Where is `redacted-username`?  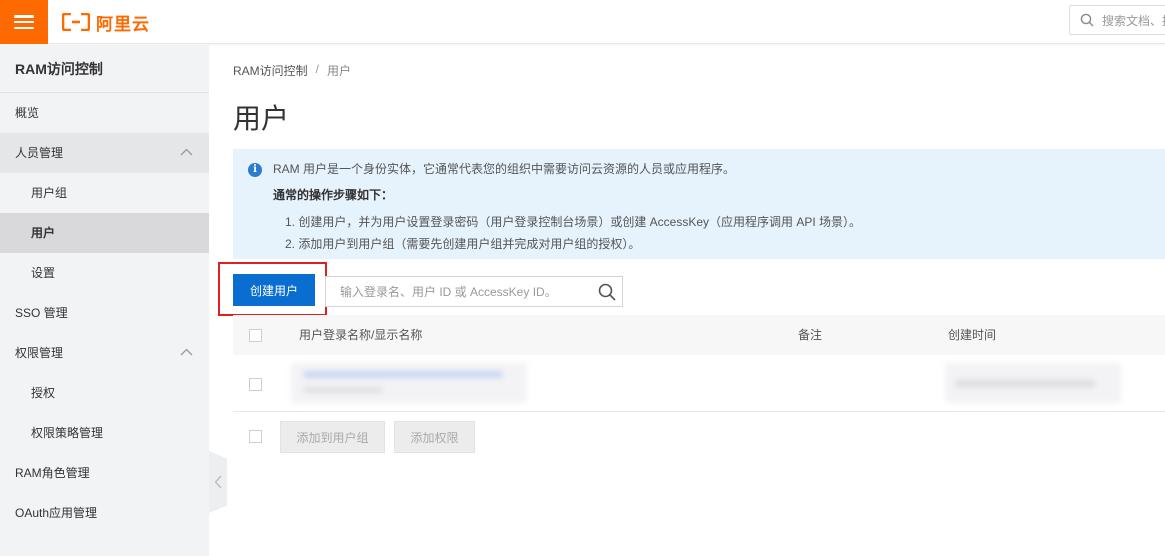
redacted-username is located at coordinates (409, 383).